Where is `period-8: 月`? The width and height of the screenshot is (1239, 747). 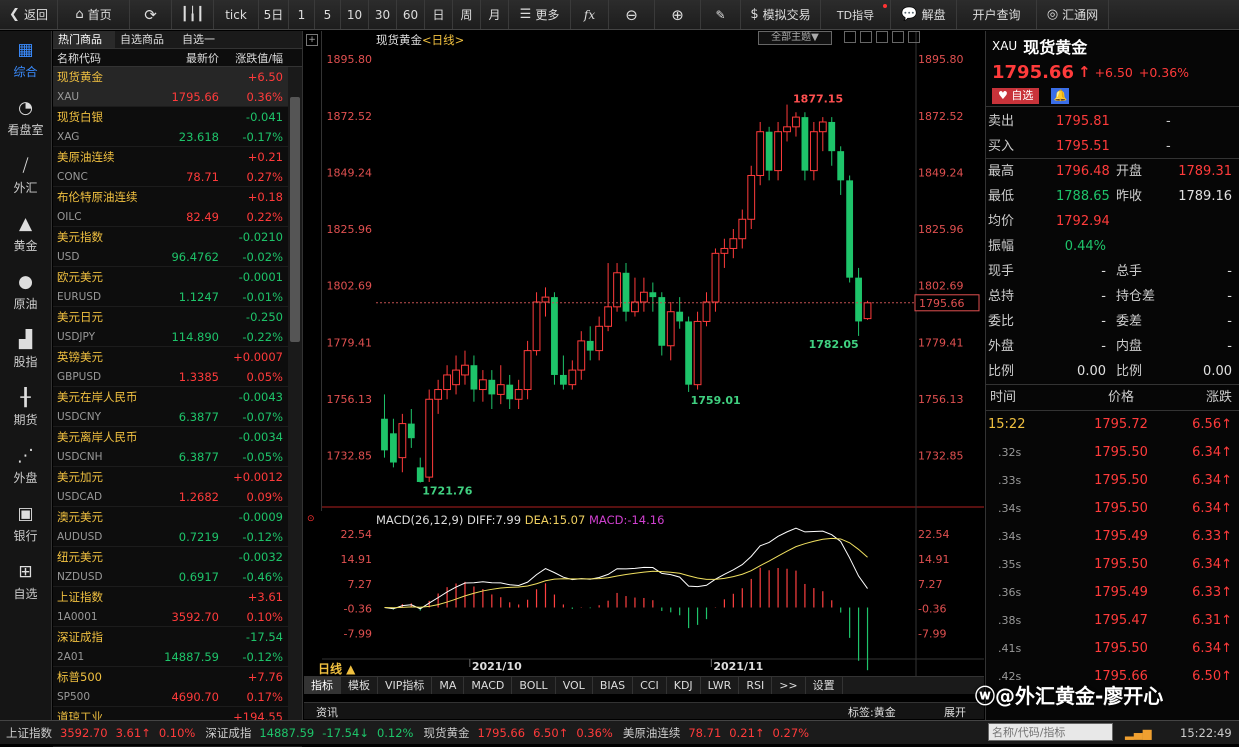 period-8: 月 is located at coordinates (495, 14).